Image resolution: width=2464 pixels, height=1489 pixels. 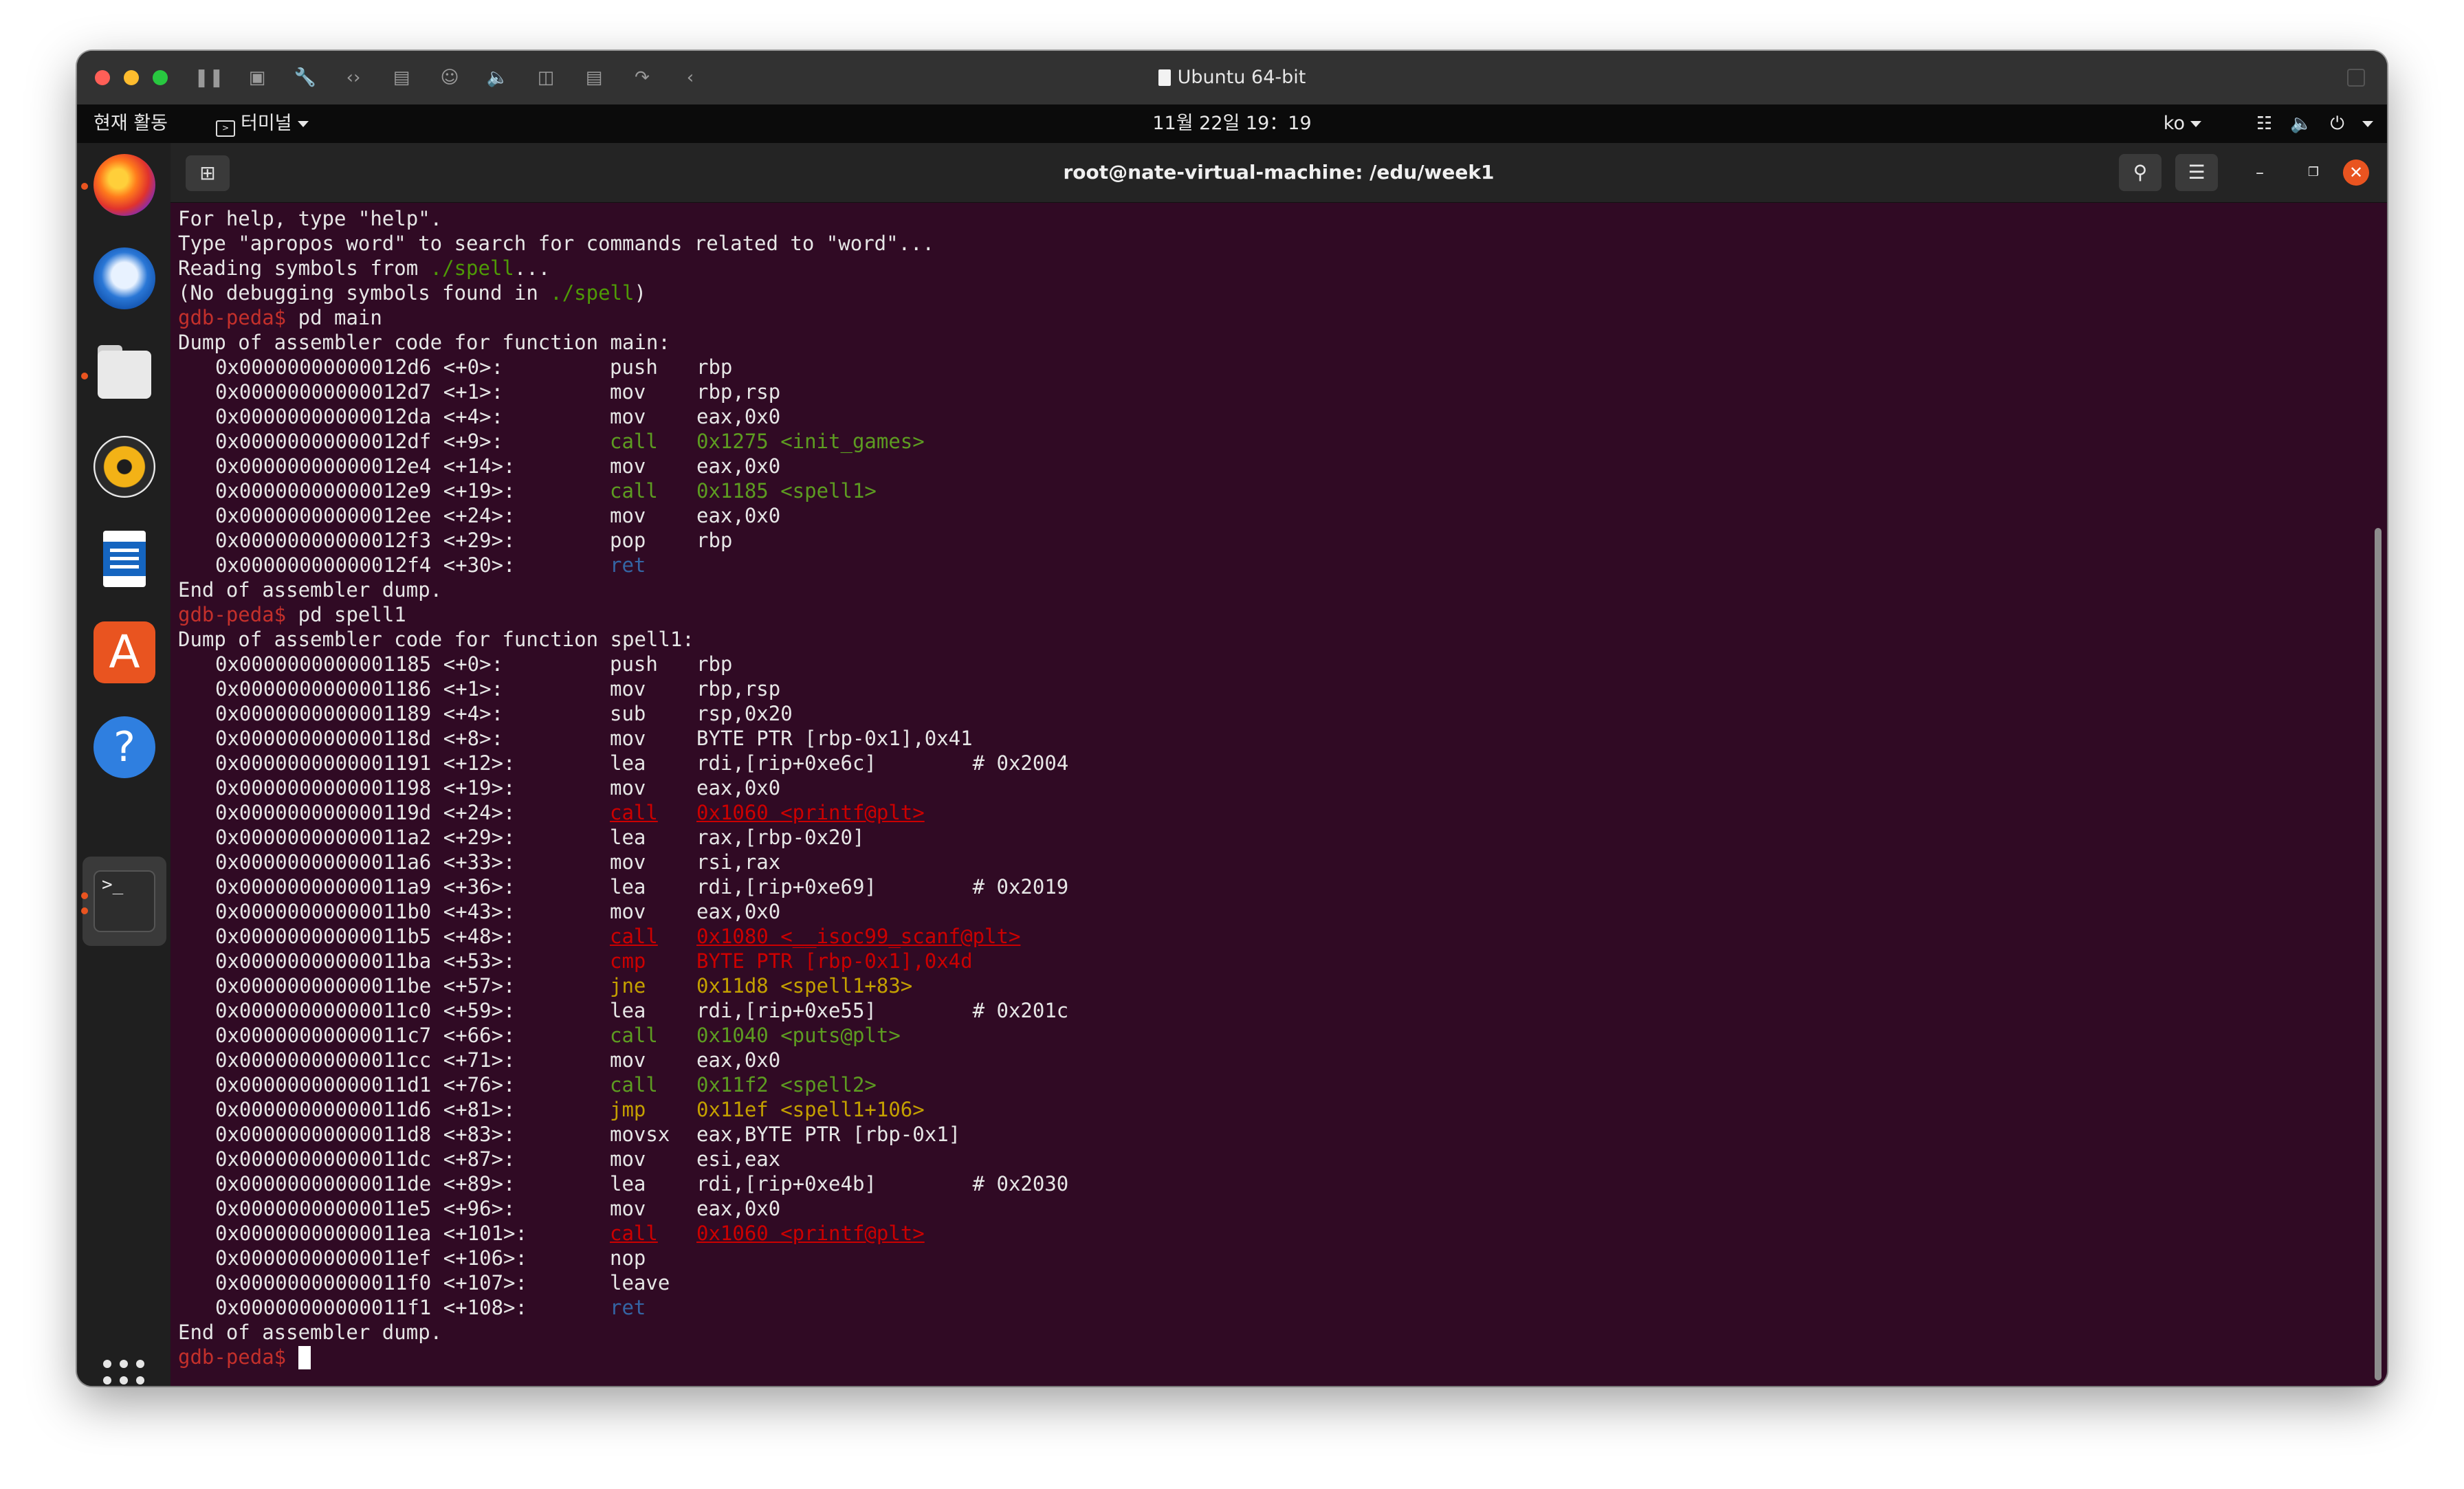 I want to click on asm-instruction-line: 0x00000000000012d6 <+0>: push rbp, so click(x=1269, y=367).